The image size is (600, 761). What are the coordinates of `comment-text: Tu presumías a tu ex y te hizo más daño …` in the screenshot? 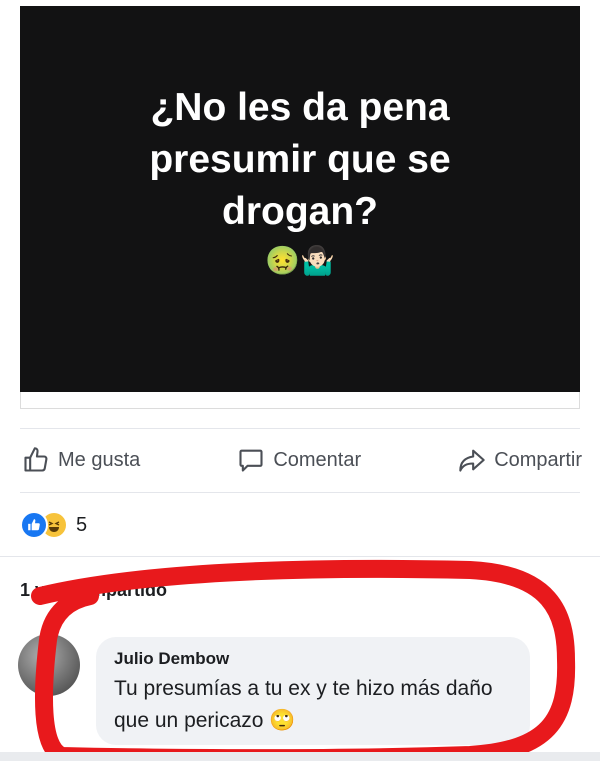 It's located at (303, 704).